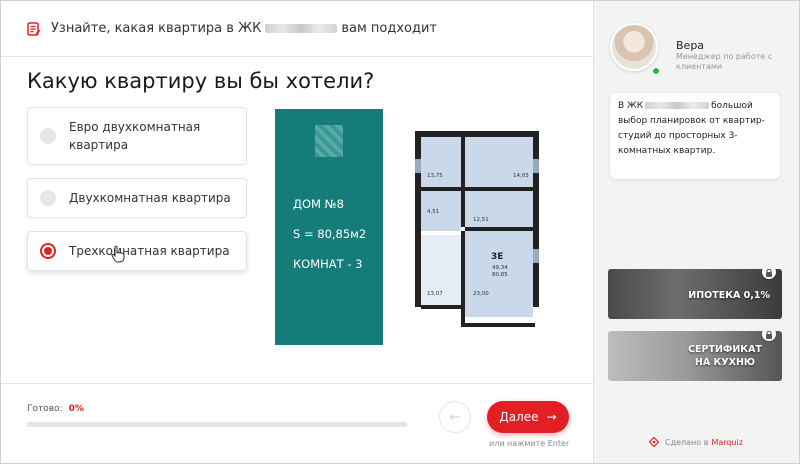  Describe the element at coordinates (521, 176) in the screenshot. I see `room-area-label: 14,03` at that location.